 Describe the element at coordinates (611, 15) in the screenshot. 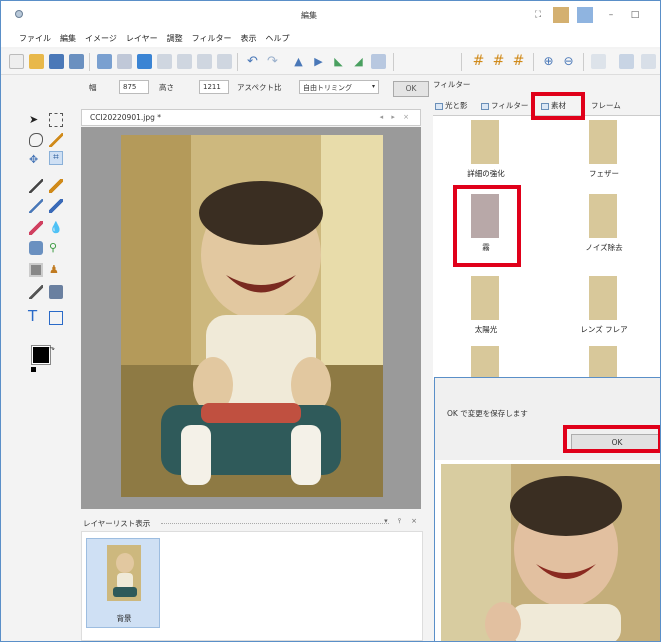

I see `minimize-button: –` at that location.